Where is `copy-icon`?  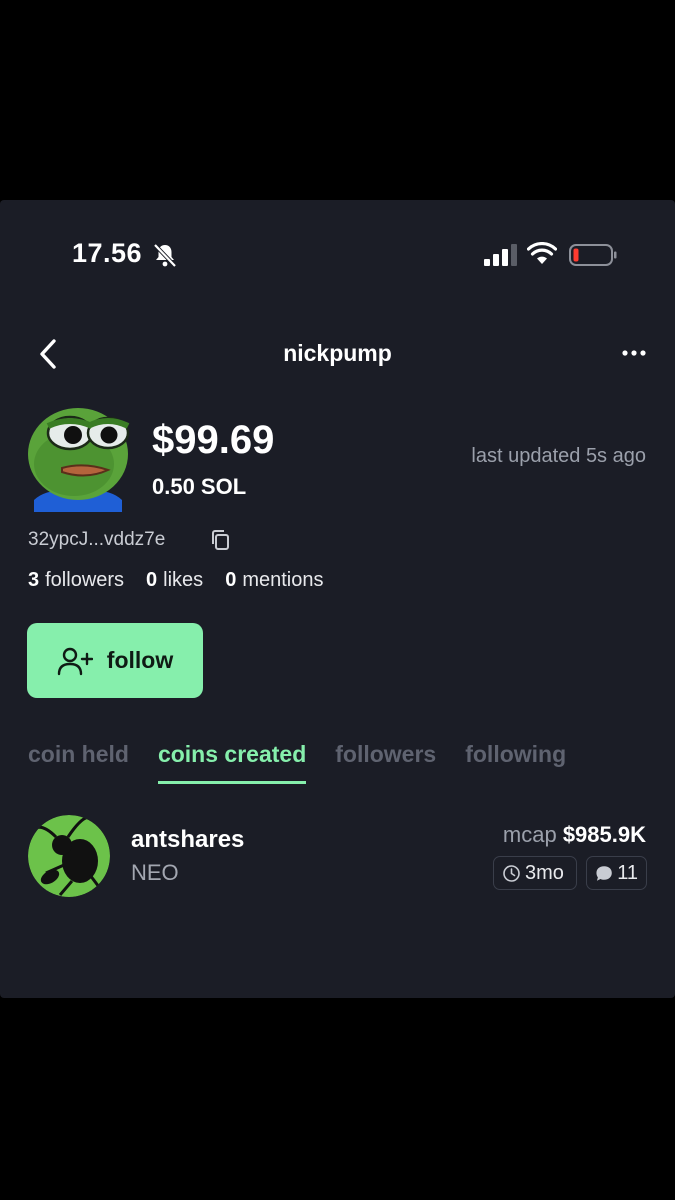 copy-icon is located at coordinates (220, 540).